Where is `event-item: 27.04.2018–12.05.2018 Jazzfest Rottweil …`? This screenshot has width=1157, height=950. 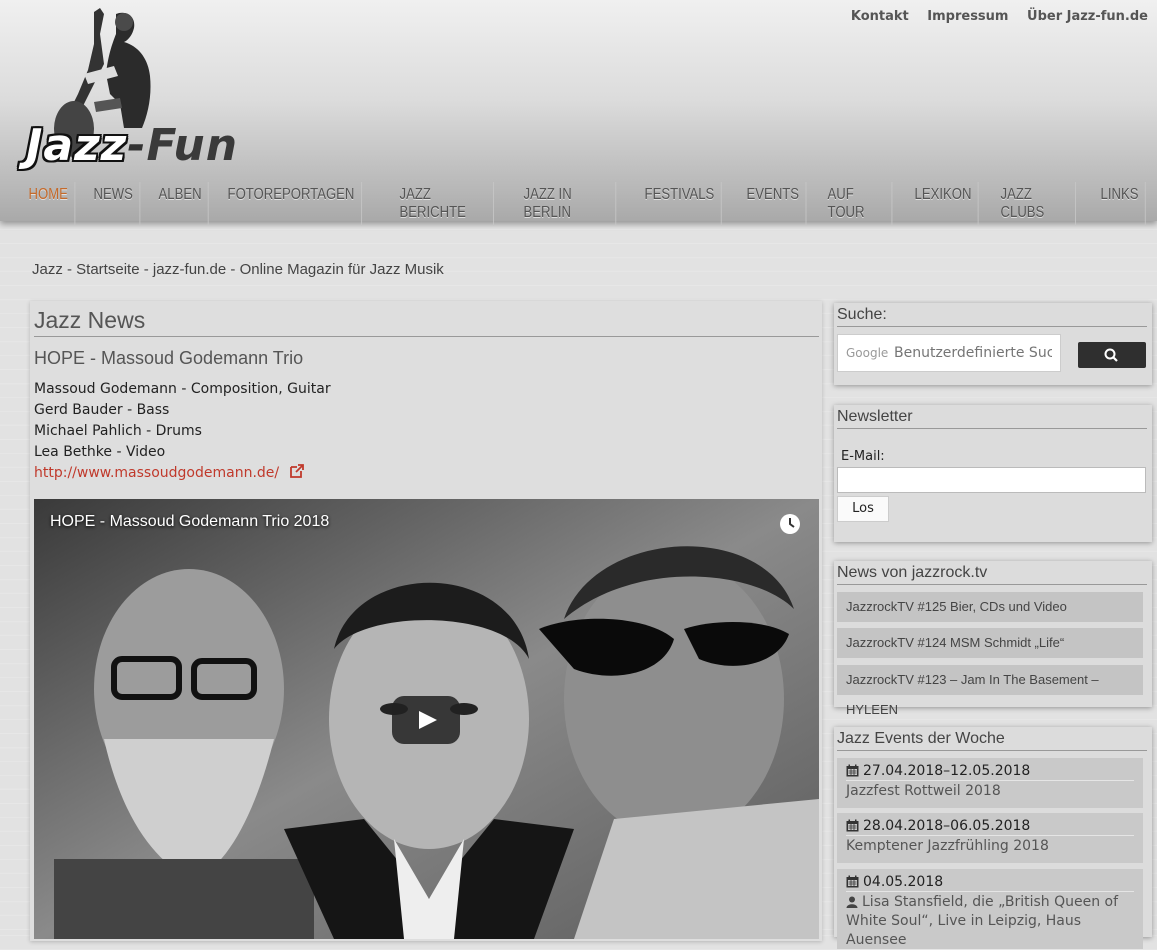 event-item: 27.04.2018–12.05.2018 Jazzfest Rottweil … is located at coordinates (990, 783).